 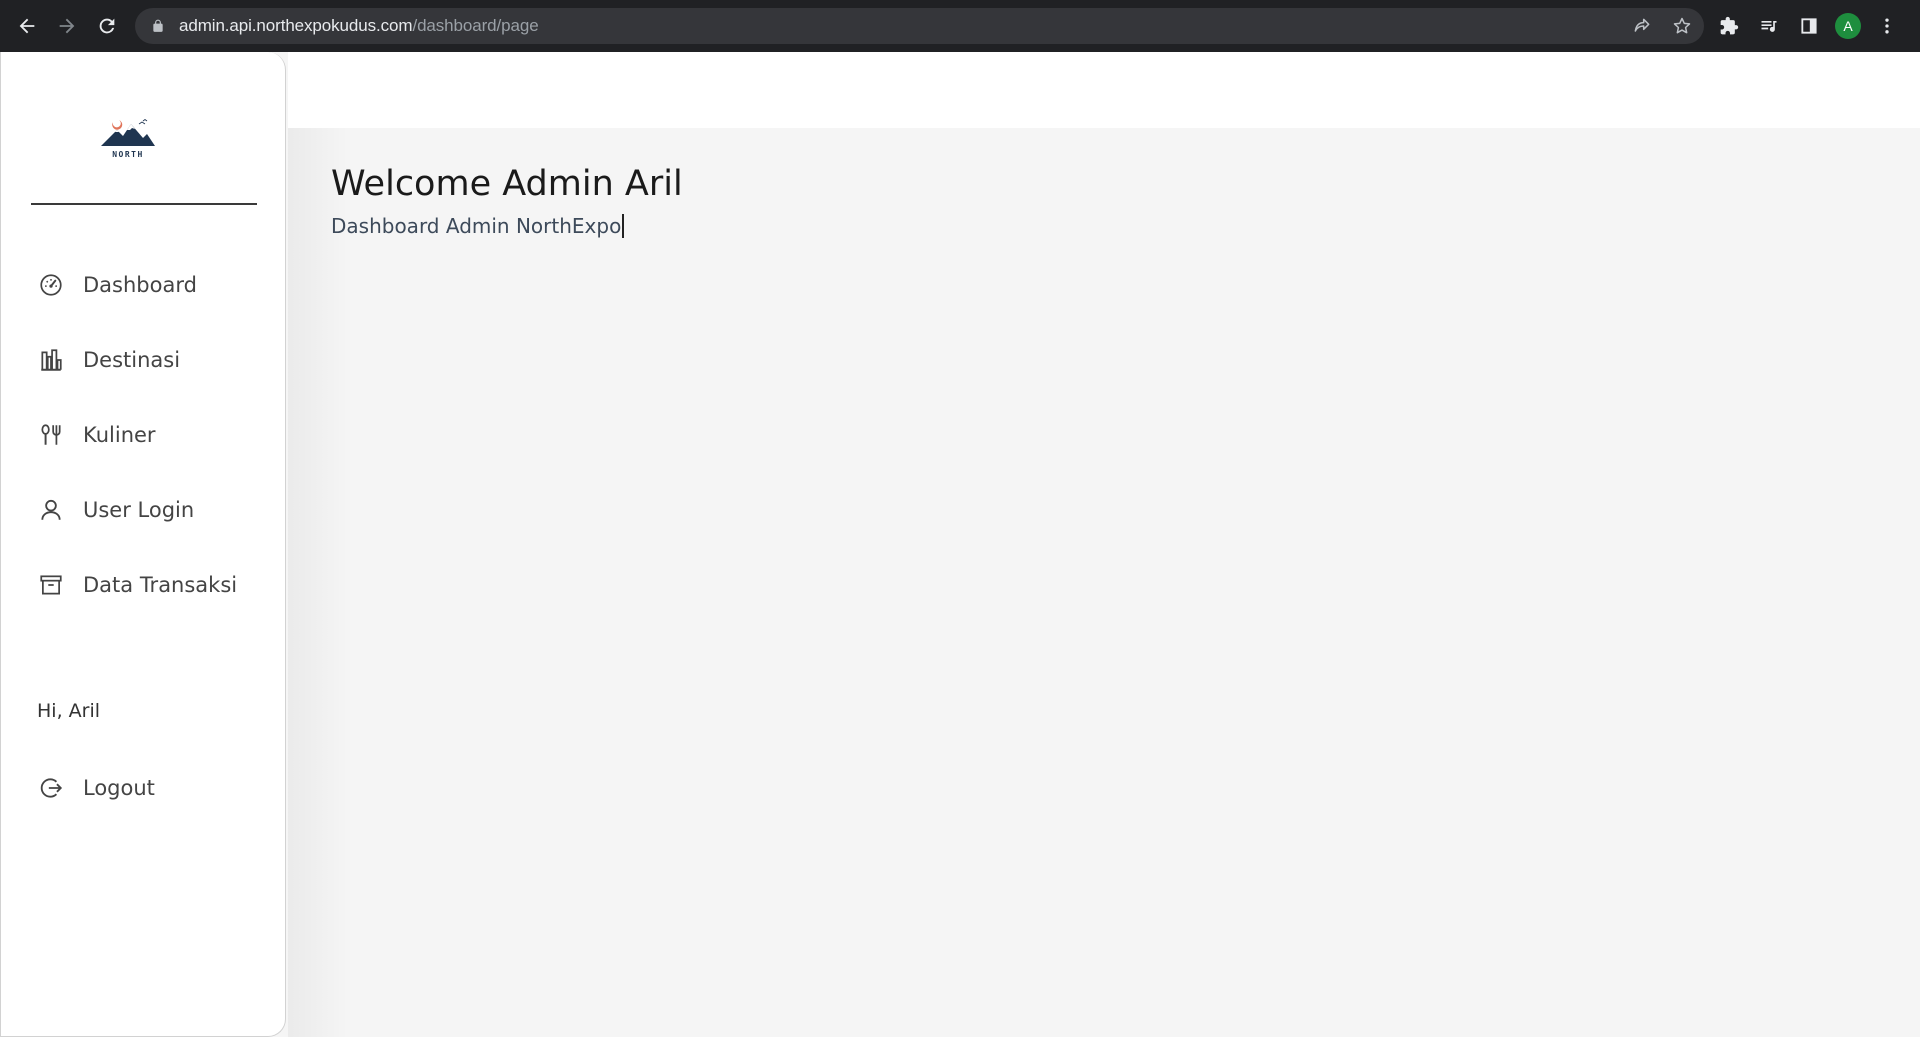 I want to click on sidebar-item-destinasi: Destinasi, so click(x=152, y=360).